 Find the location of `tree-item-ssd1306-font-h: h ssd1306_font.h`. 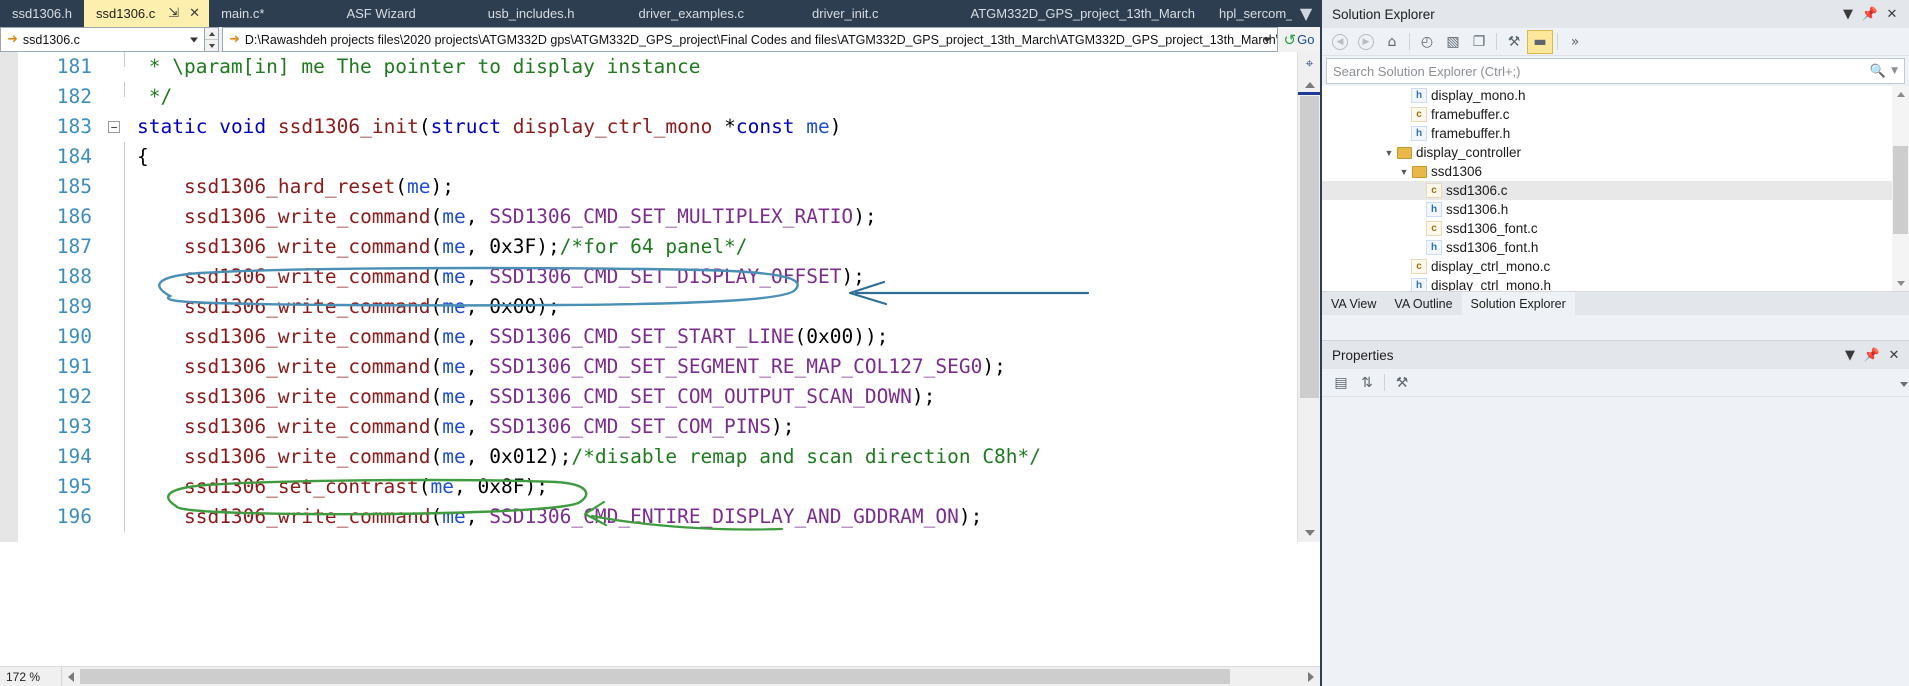

tree-item-ssd1306-font-h: h ssd1306_font.h is located at coordinates (1615, 247).